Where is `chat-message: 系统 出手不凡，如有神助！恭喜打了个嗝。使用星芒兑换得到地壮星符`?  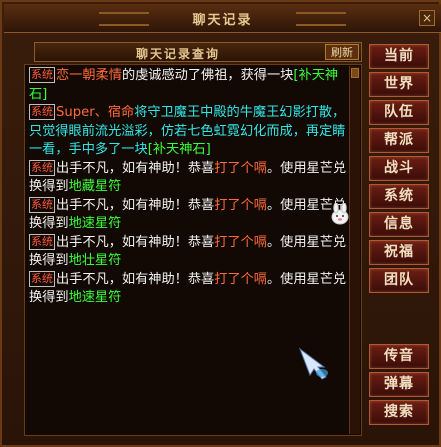 chat-message: 系统 出手不凡，如有神助！恭喜打了个嗝。使用星芒兑换得到地壮星符 is located at coordinates (188, 252).